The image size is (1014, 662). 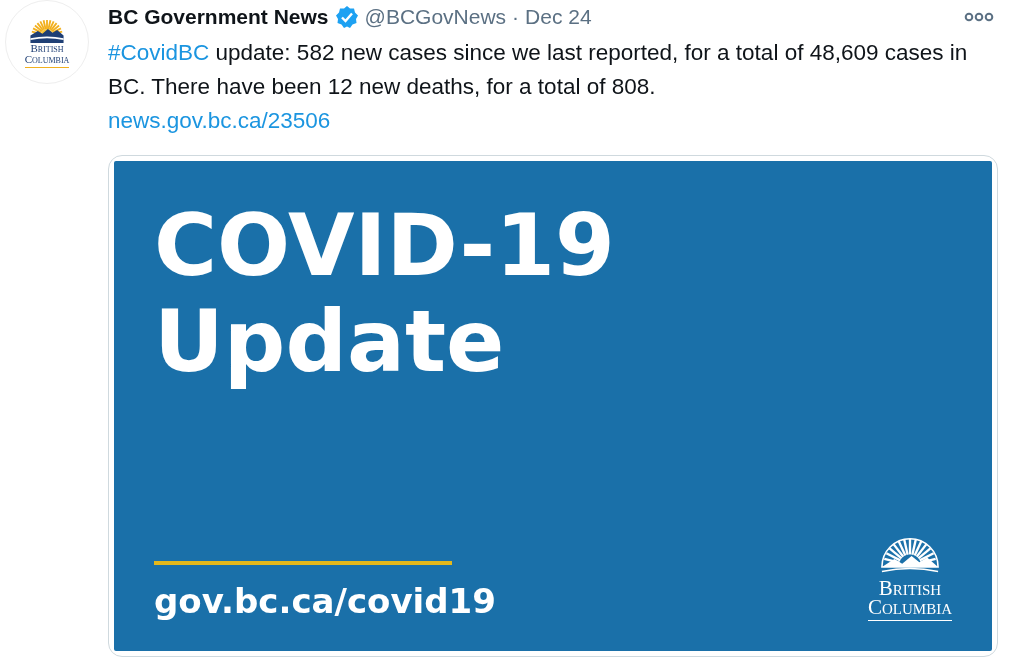 I want to click on author-handle: @BCGovNews, so click(x=435, y=17).